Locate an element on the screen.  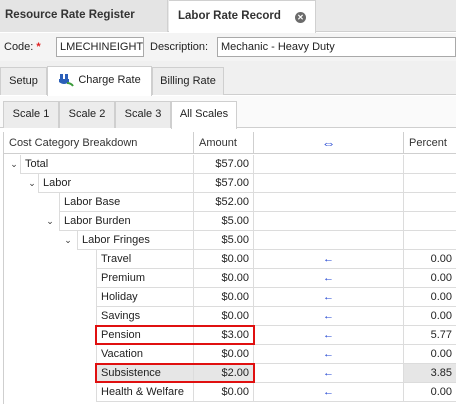
category-cell: Vacation is located at coordinates (145, 354).